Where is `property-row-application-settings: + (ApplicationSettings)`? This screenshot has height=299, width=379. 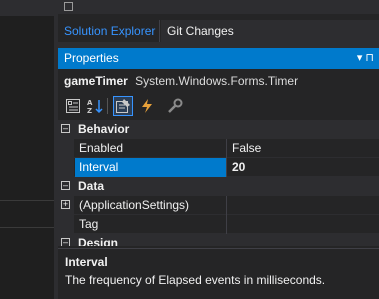 property-row-application-settings: + (ApplicationSettings) is located at coordinates (218, 205).